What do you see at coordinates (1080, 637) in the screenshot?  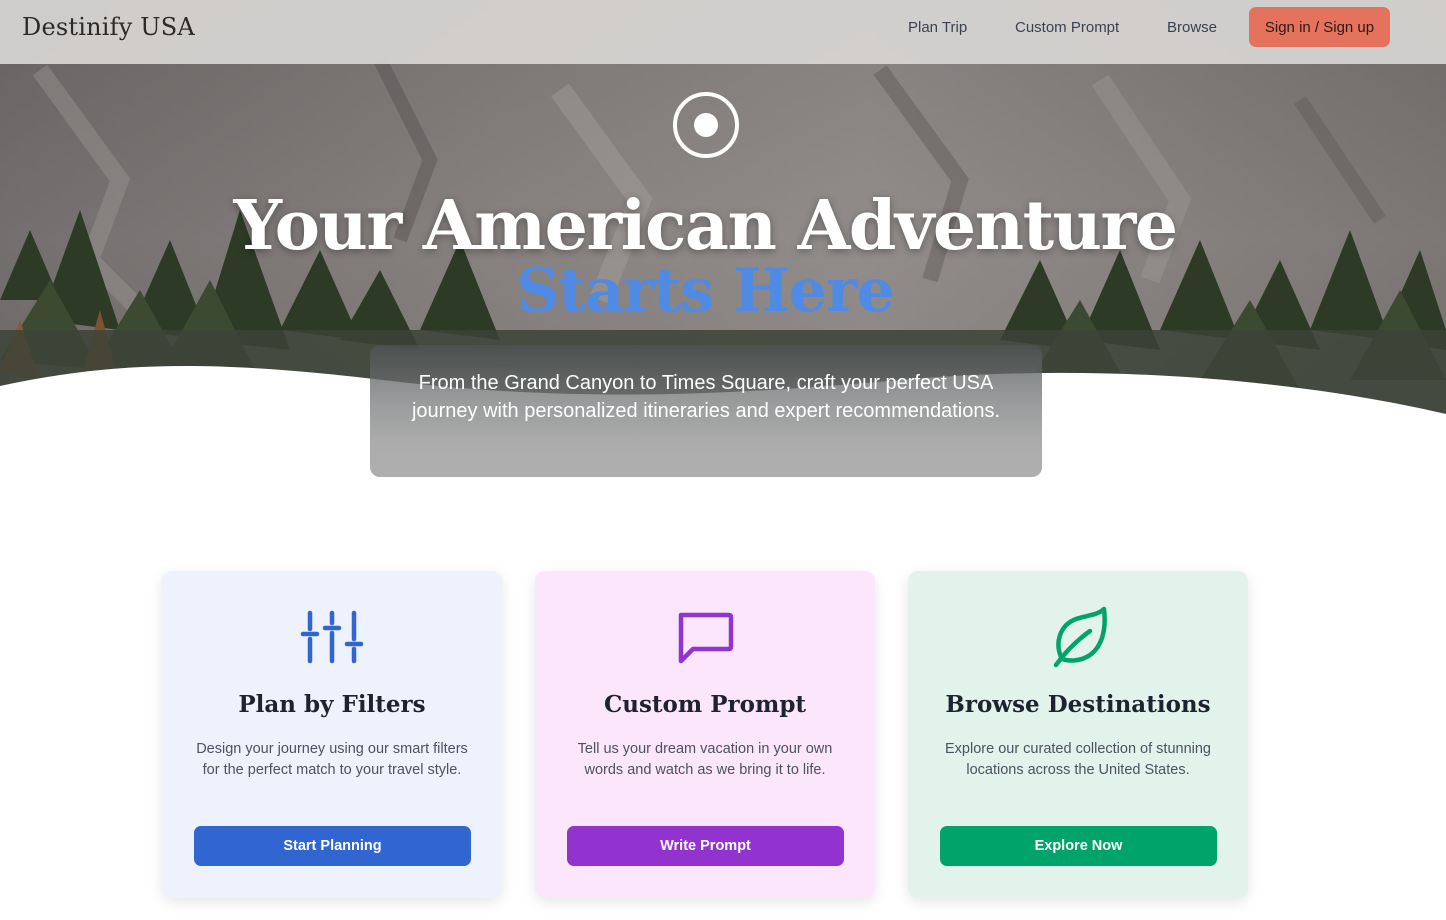 I see `leaf-icon` at bounding box center [1080, 637].